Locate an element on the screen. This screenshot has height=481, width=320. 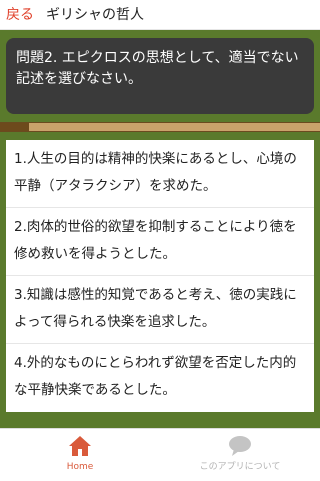
progress-bar is located at coordinates (160, 127).